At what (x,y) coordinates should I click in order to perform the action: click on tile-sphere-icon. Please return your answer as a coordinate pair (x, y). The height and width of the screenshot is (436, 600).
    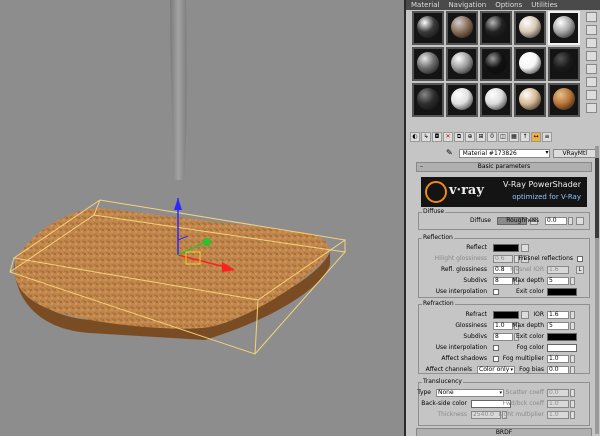
    Looking at the image, I should click on (428, 99).